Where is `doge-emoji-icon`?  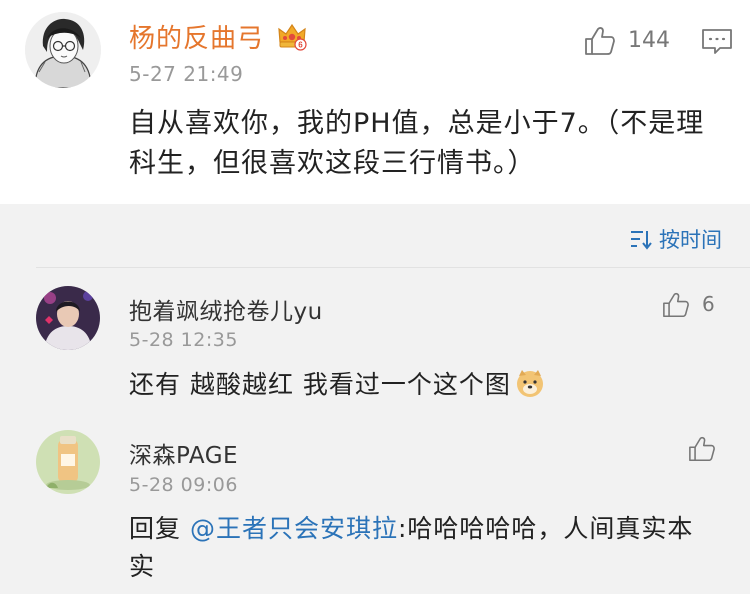 doge-emoji-icon is located at coordinates (529, 383).